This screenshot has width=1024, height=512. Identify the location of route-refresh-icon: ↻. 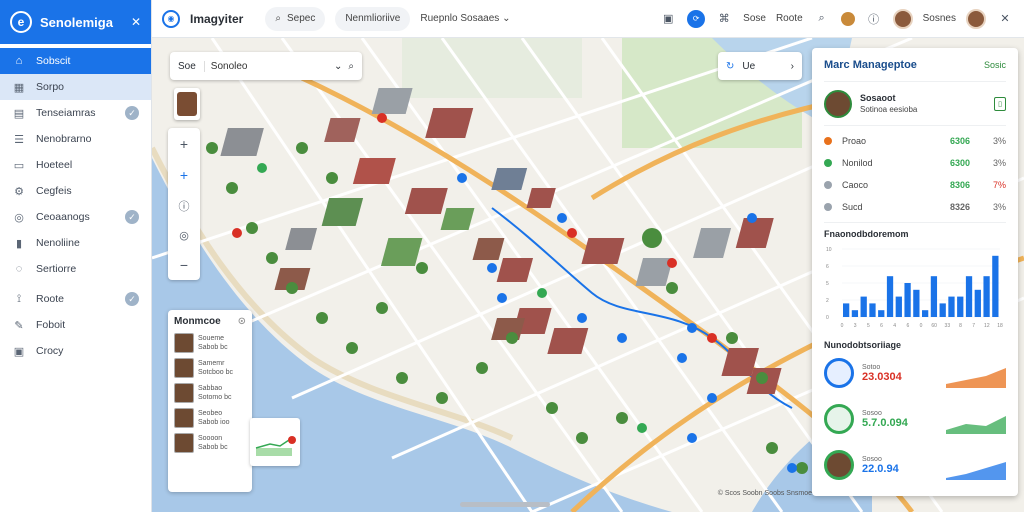
(730, 66).